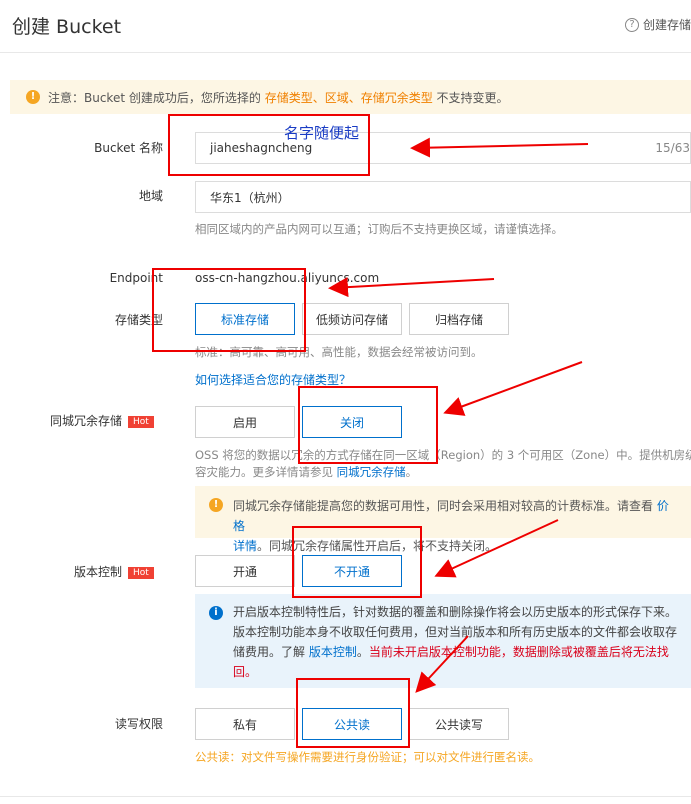 The height and width of the screenshot is (804, 691). I want to click on arrow-zrs, so click(513, 388).